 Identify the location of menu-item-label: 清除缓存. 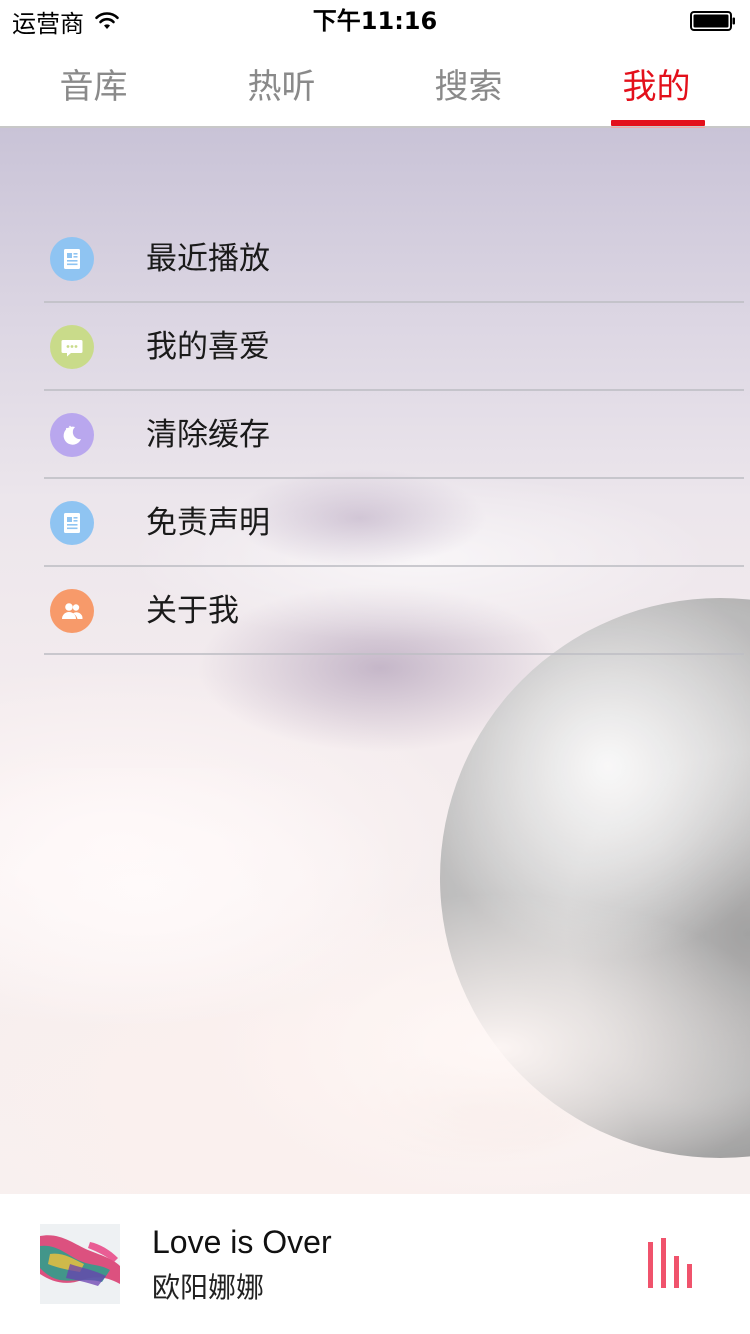
(208, 435).